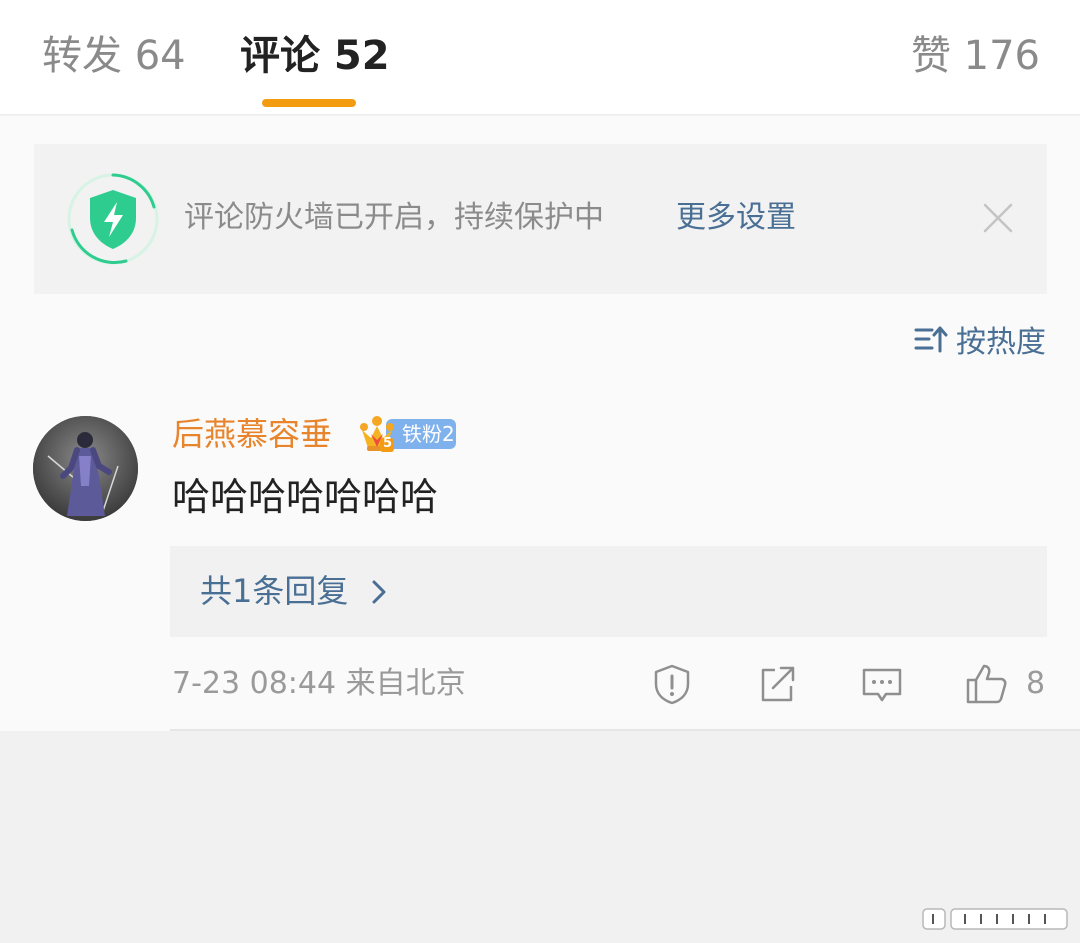 This screenshot has height=943, width=1080. I want to click on username: 后燕慕容垂, so click(252, 434).